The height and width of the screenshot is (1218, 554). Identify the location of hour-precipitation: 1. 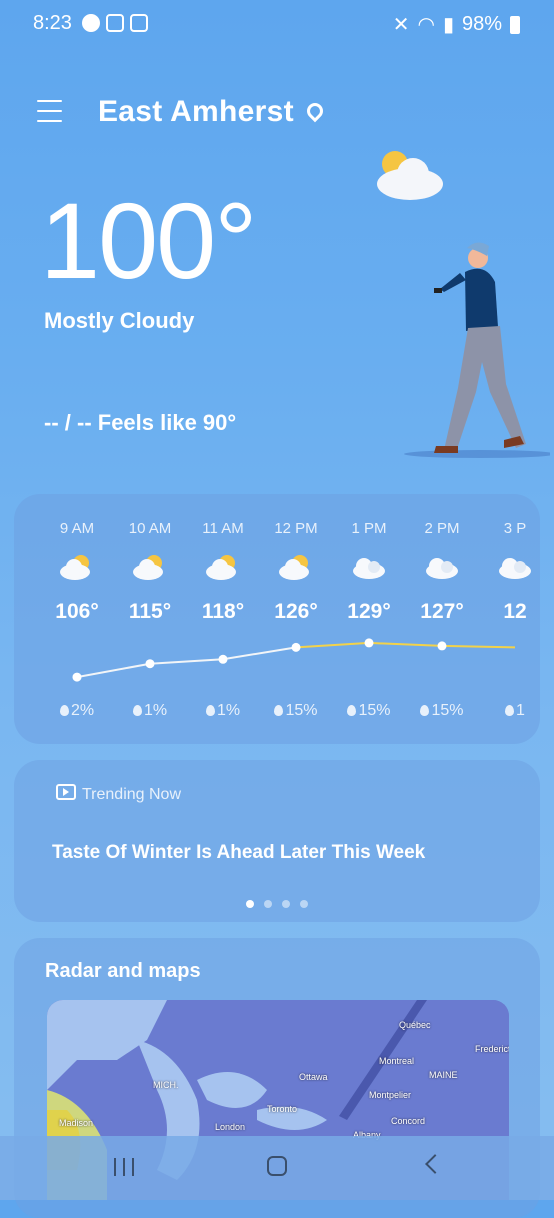
(509, 711).